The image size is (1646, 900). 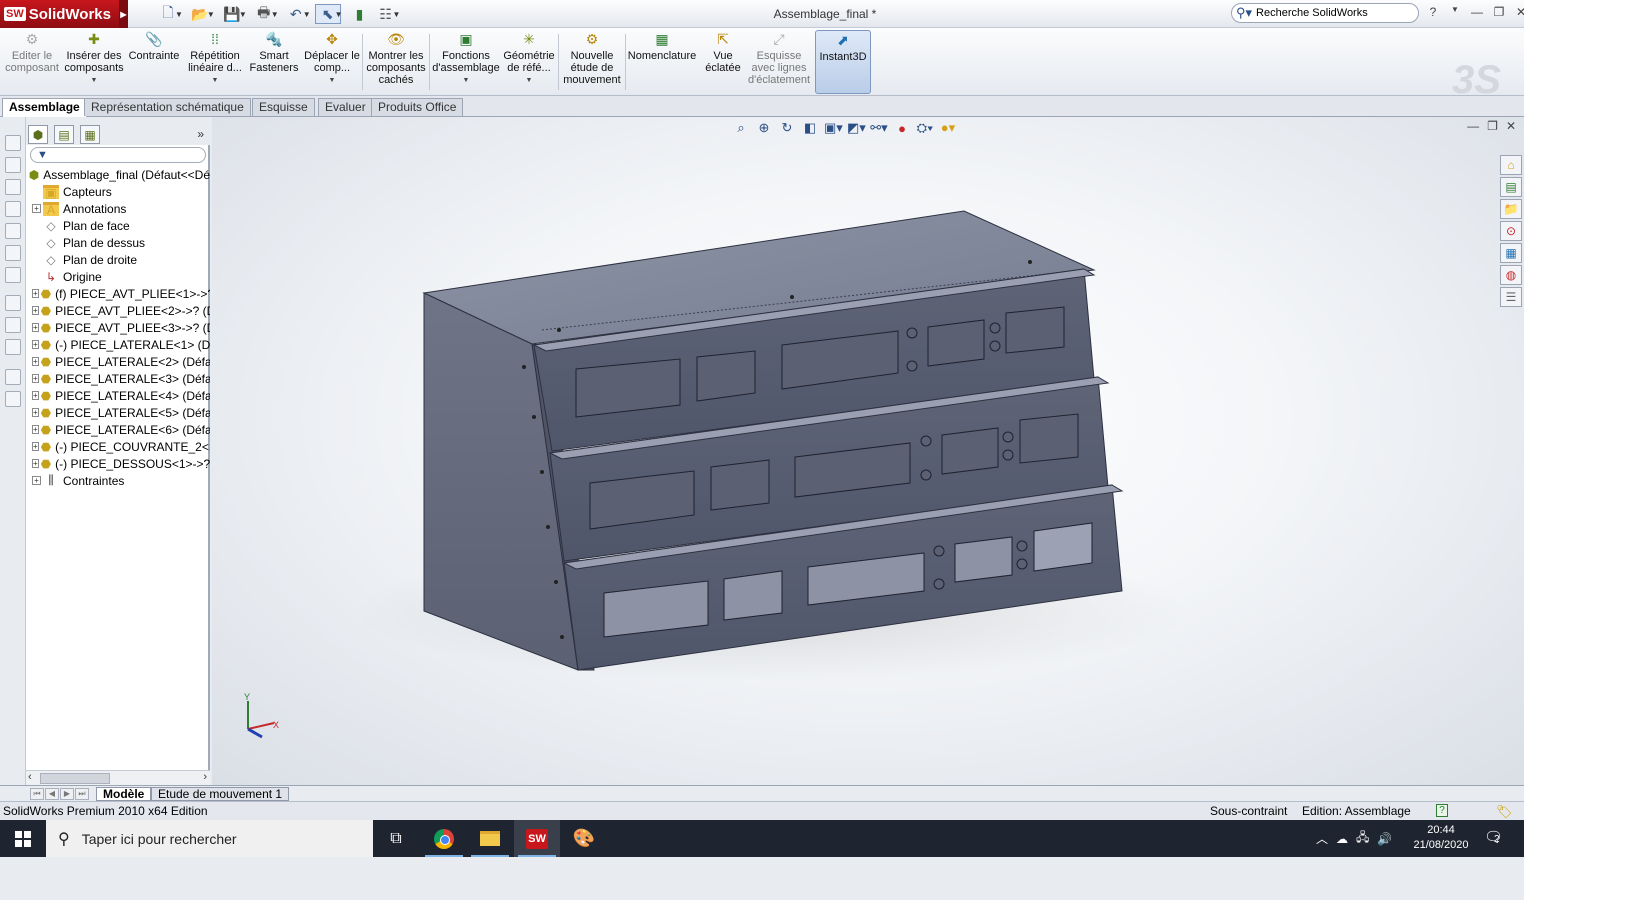 I want to click on new-motion-study-button: ⚙ Nouvelle étude de mouvement, so click(x=592, y=62).